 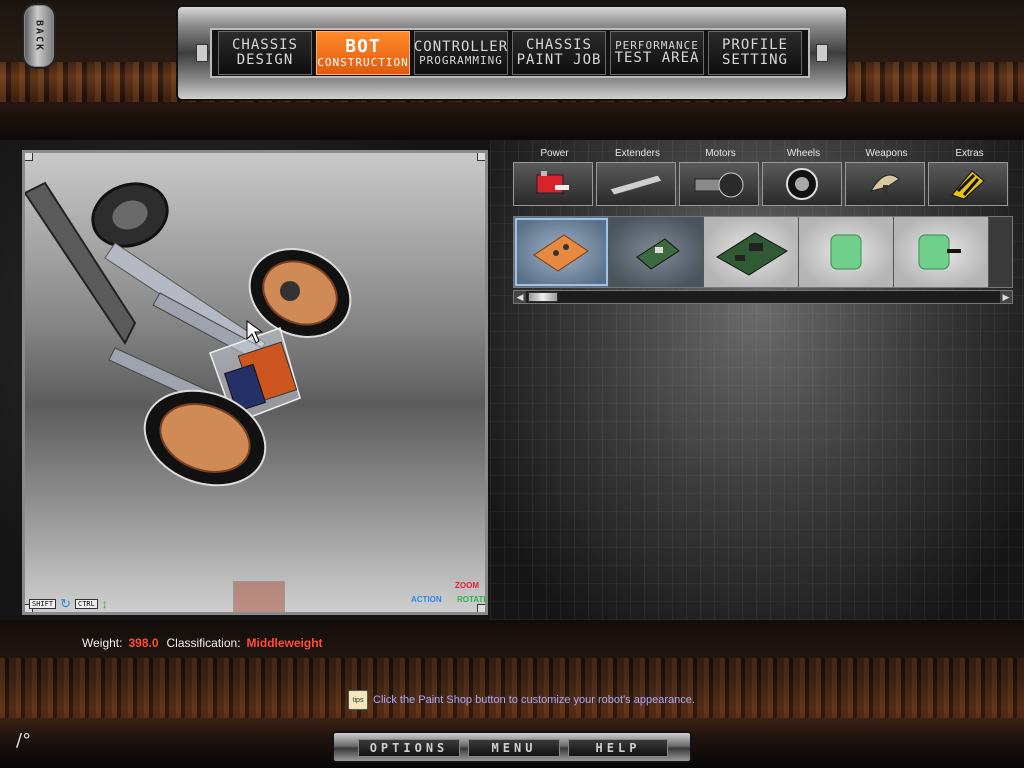 I want to click on weight-label: Weight:, so click(x=102, y=643).